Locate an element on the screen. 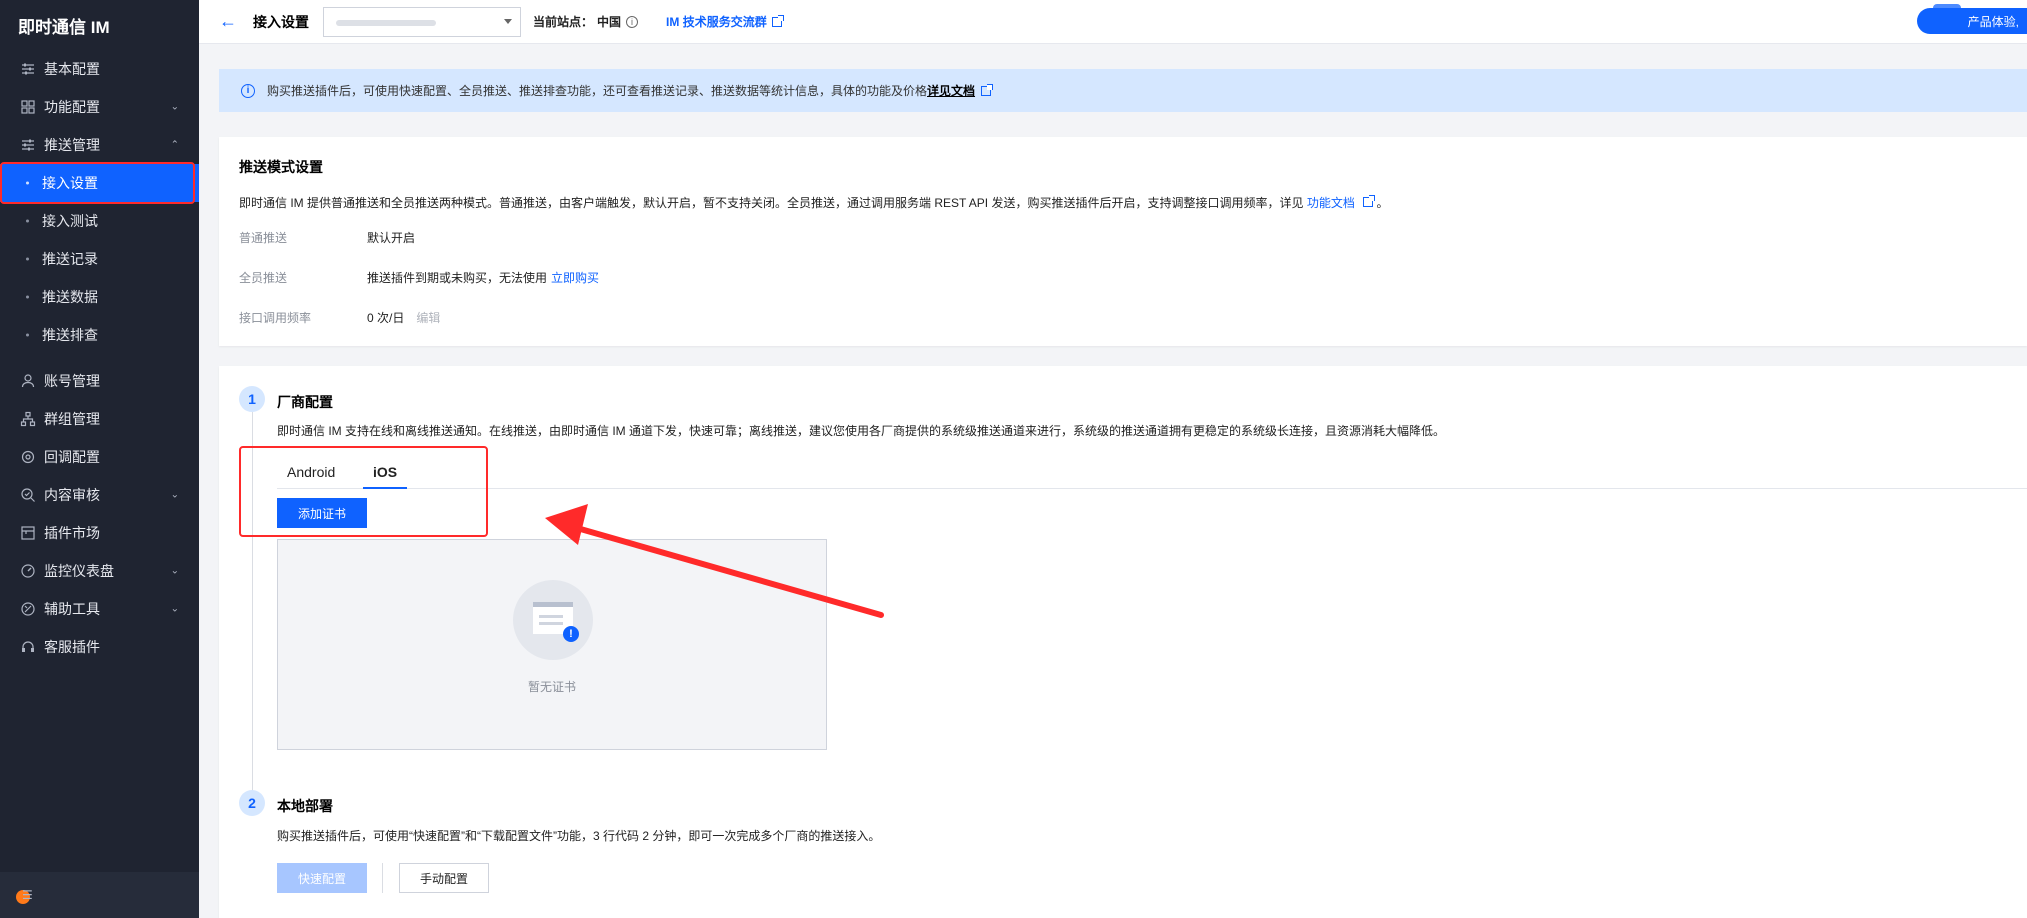  push-mode-desc-suffix: 。 is located at coordinates (1382, 203).